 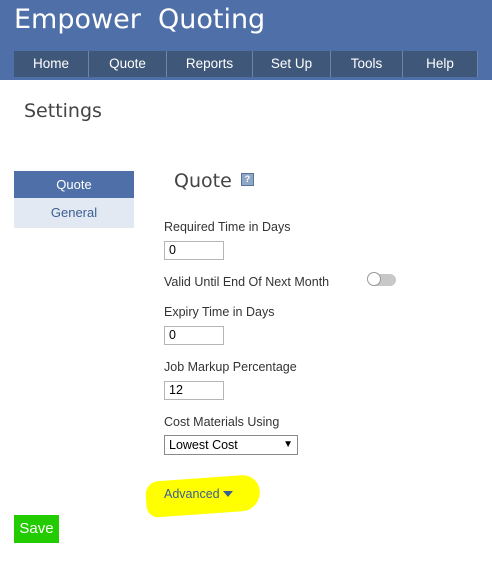 I want to click on section-title: Quote, so click(x=203, y=181).